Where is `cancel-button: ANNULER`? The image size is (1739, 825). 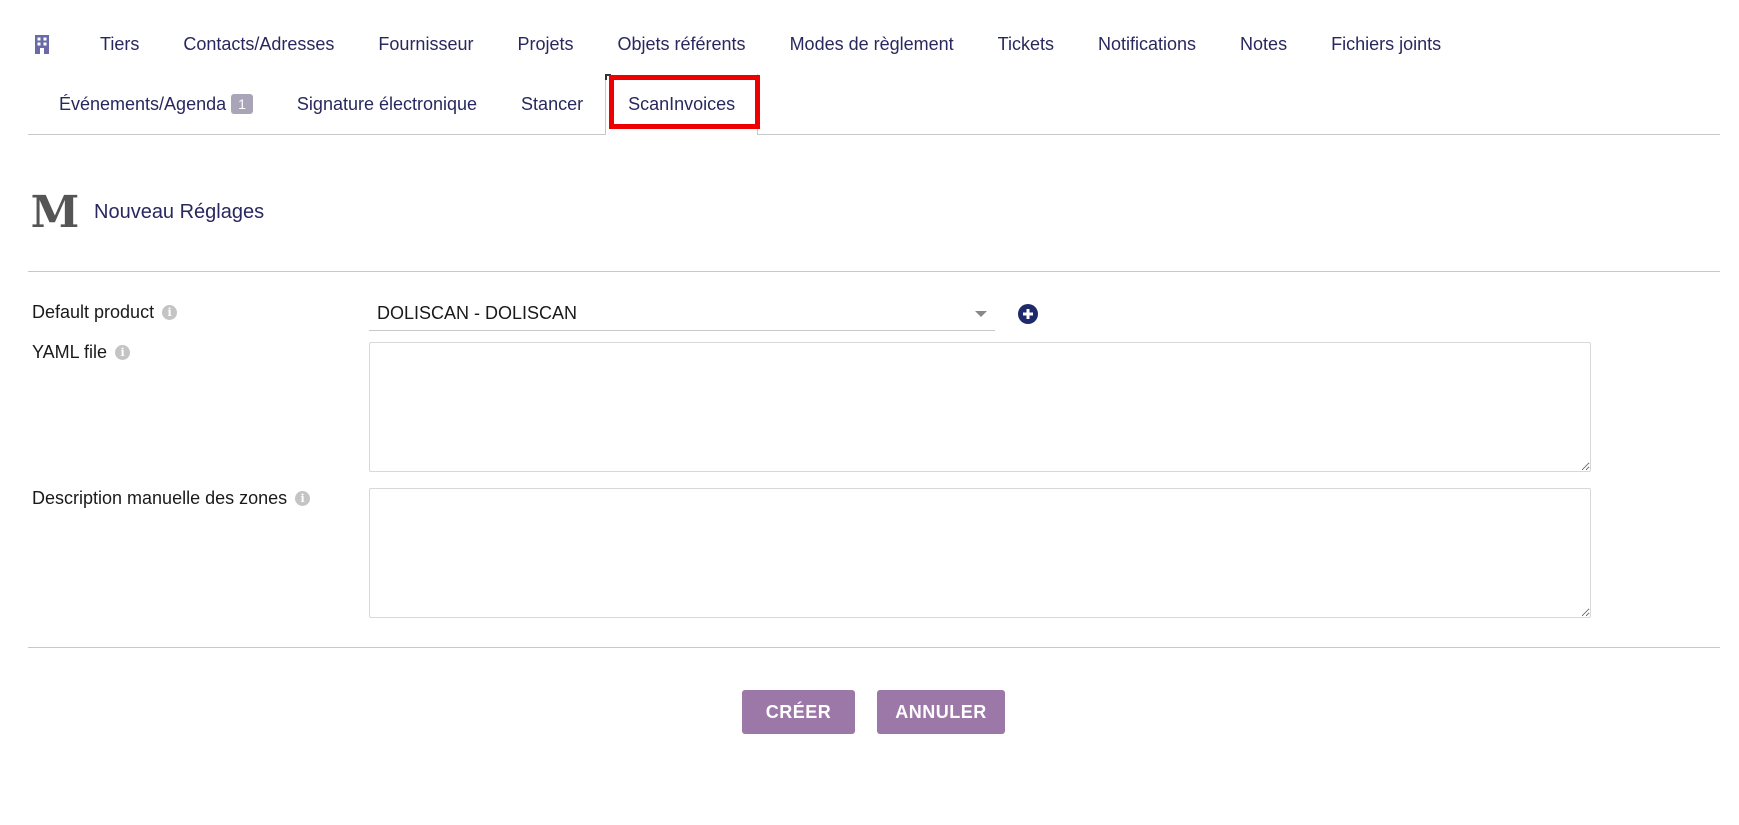 cancel-button: ANNULER is located at coordinates (941, 712).